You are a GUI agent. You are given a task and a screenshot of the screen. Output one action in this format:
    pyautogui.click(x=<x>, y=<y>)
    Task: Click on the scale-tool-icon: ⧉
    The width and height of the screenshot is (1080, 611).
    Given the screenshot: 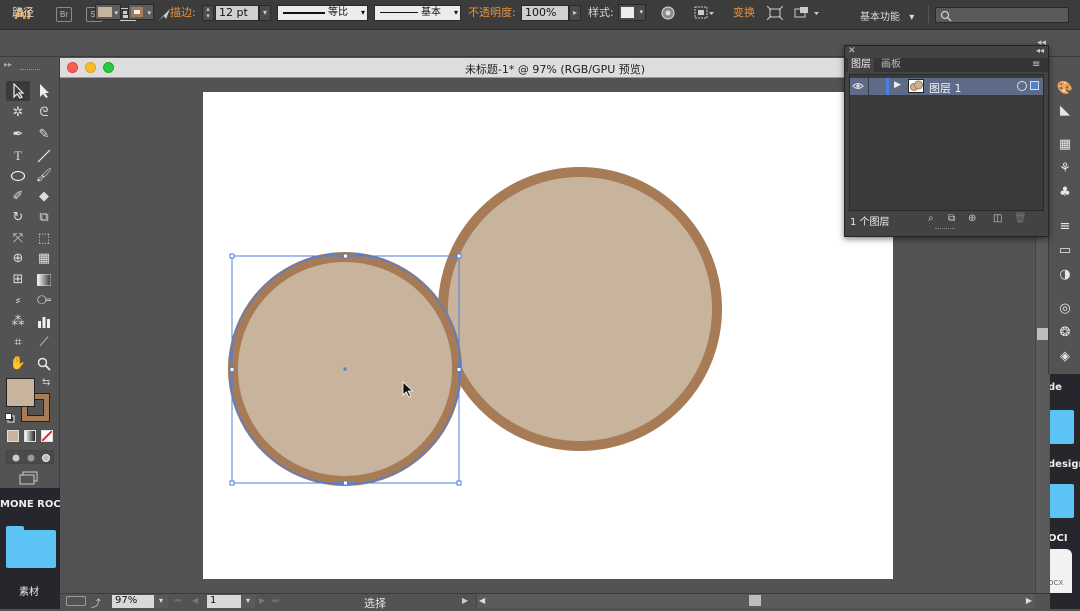 What is the action you would take?
    pyautogui.click(x=44, y=218)
    